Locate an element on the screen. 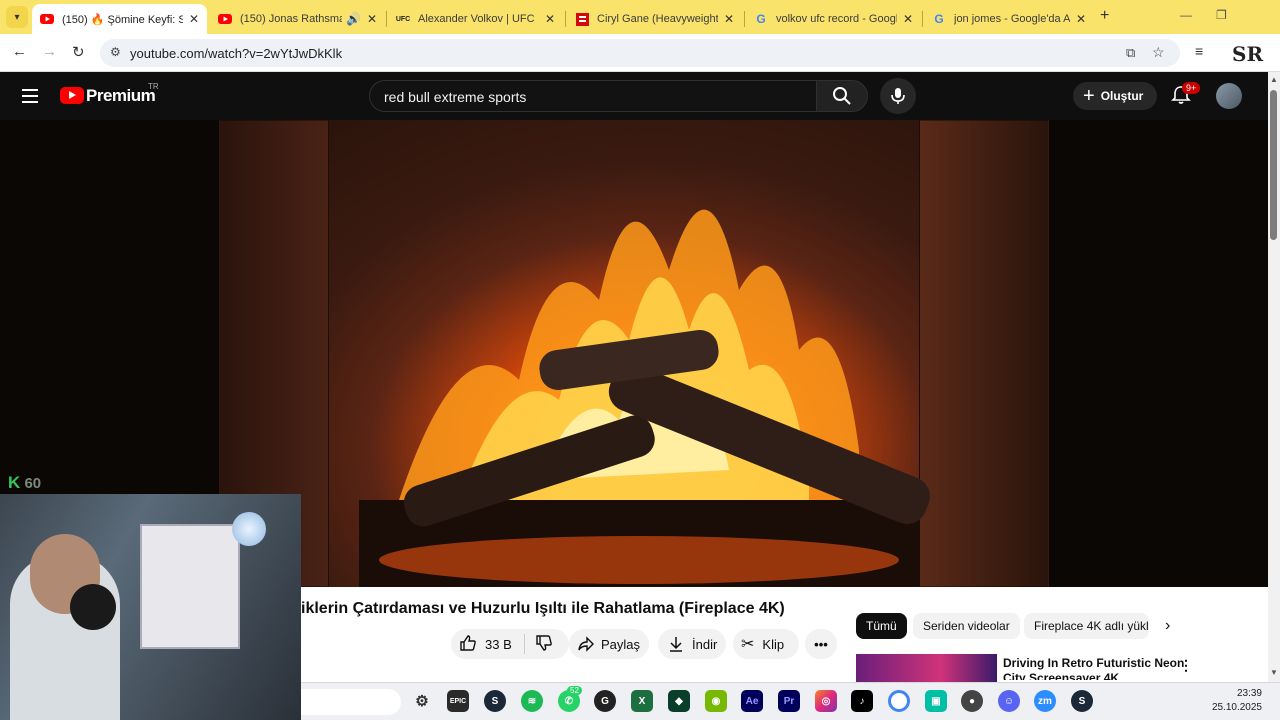 Image resolution: width=1280 pixels, height=720 pixels. thumbs-down-icon is located at coordinates (544, 642).